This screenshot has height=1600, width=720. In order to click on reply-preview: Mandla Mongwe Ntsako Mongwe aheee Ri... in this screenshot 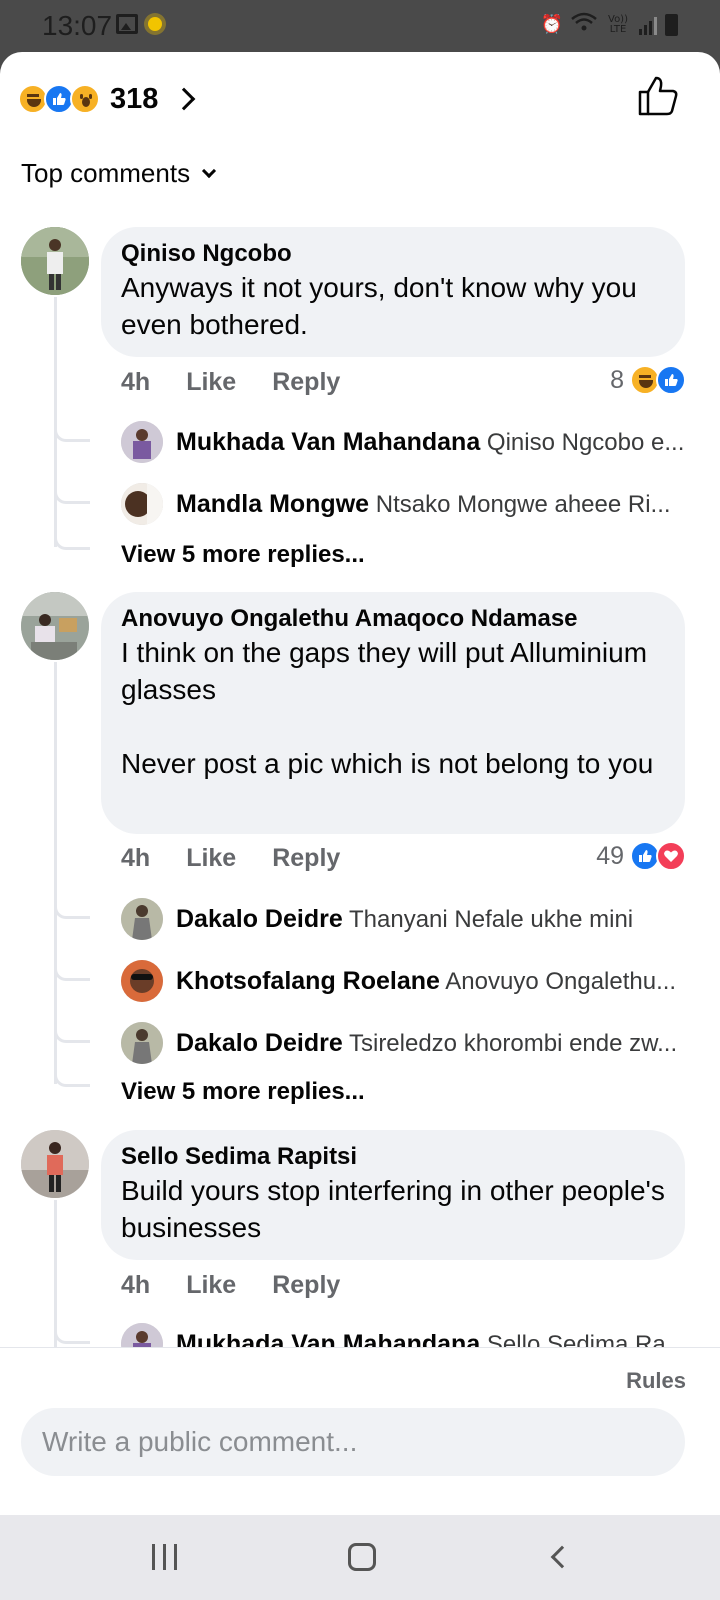, I will do `click(431, 504)`.